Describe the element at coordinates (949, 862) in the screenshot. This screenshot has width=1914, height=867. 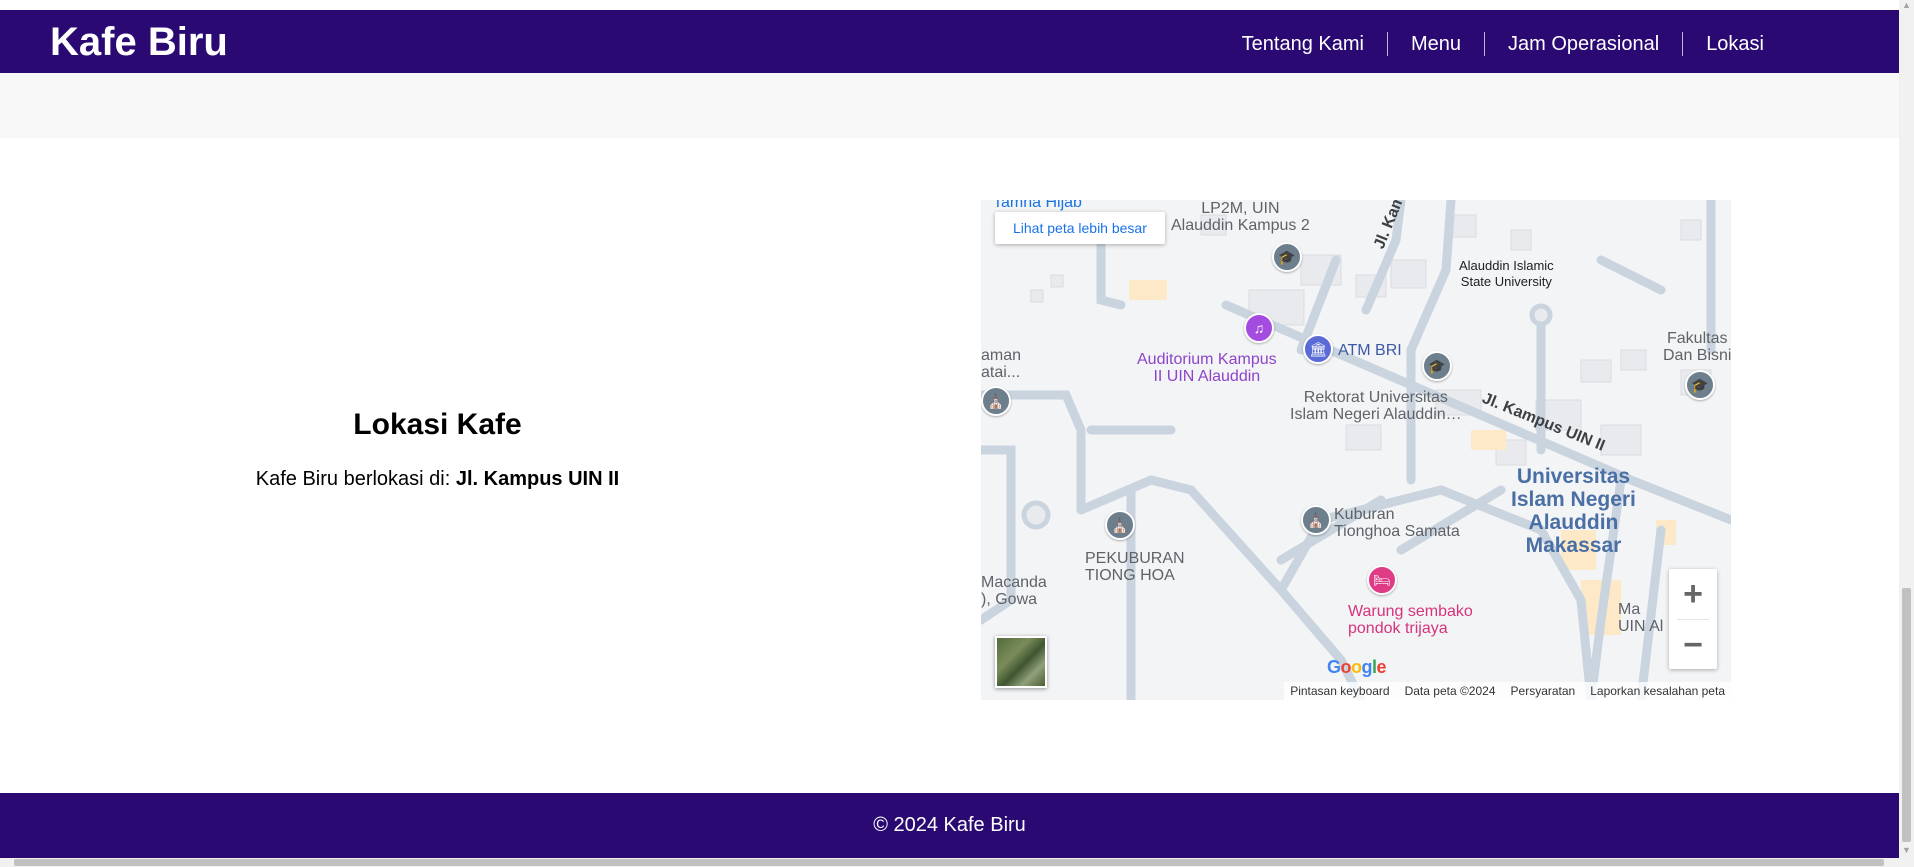
I see `horizontal-scroll-thumb` at that location.